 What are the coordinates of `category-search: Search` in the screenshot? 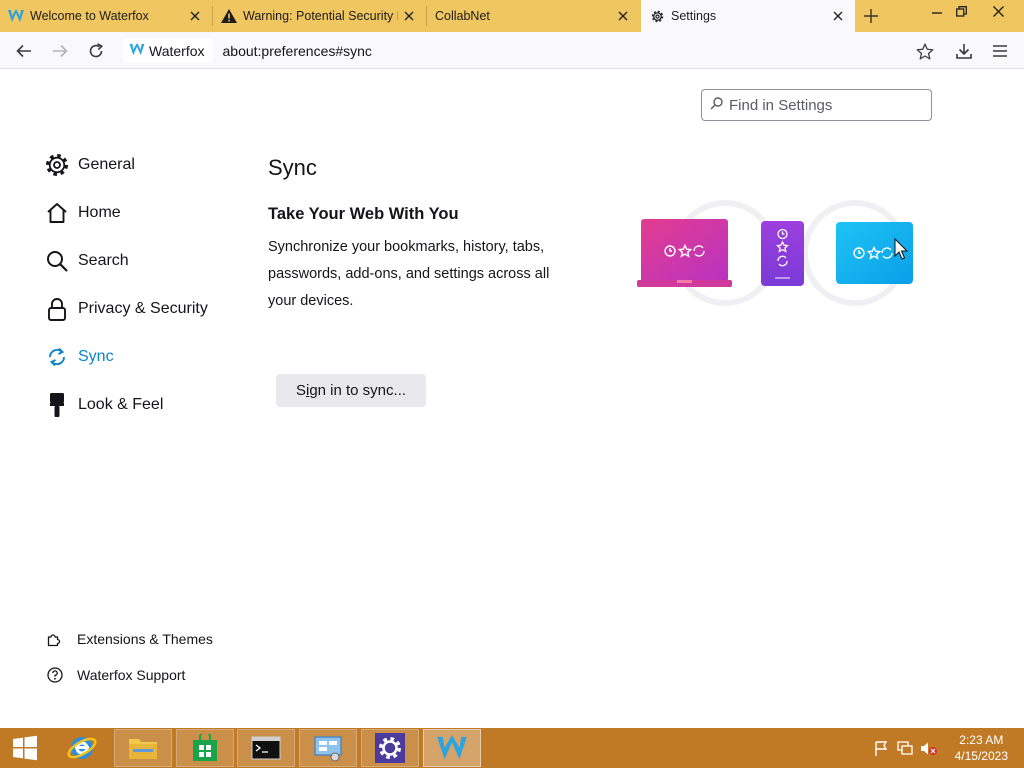 It's located at (87, 261).